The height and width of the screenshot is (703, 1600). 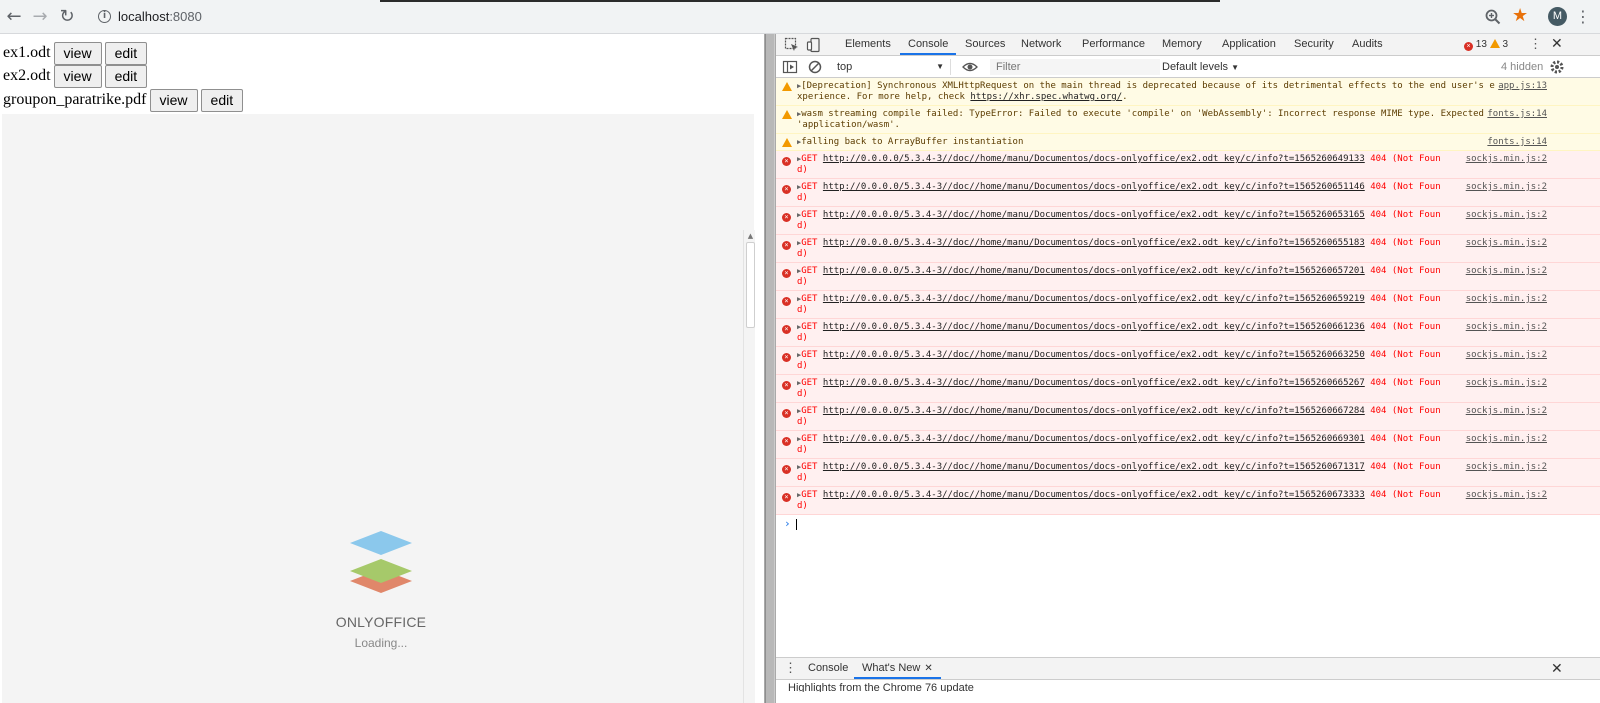 I want to click on tab-application: Application, so click(x=1249, y=44).